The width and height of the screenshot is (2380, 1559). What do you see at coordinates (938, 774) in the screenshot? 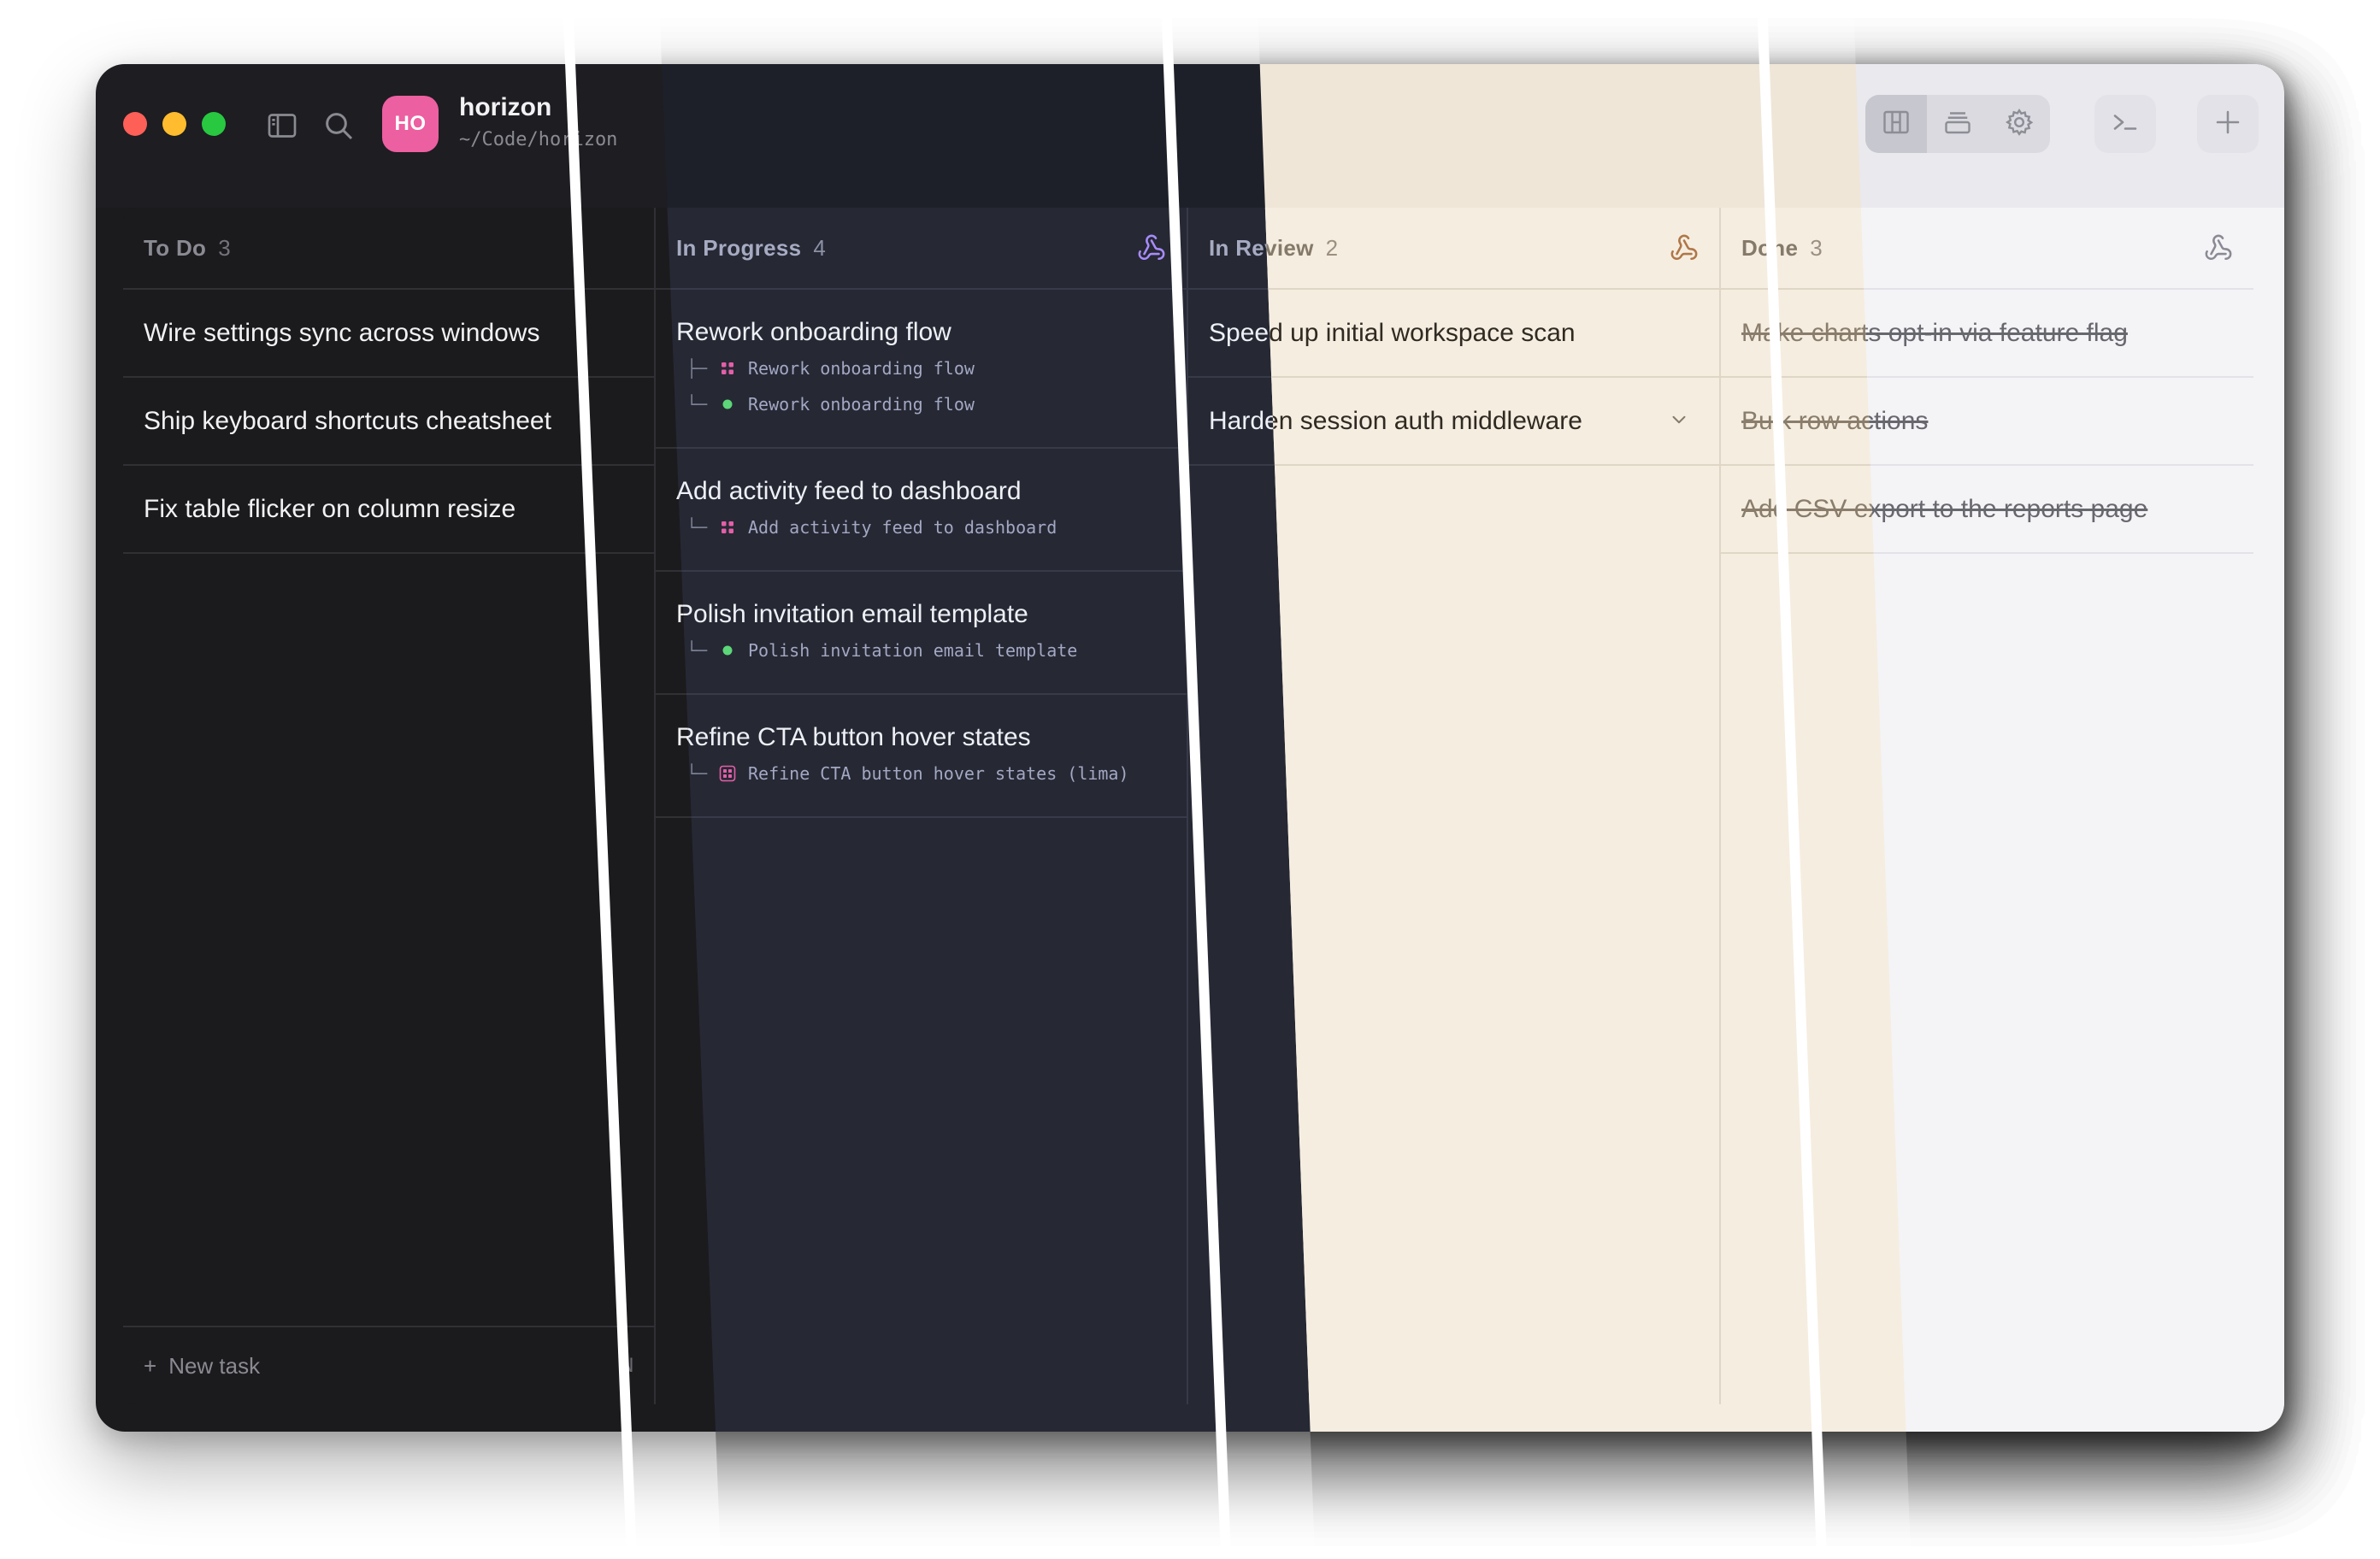
I see `session-label: Refine CTA button hover states (lima)` at bounding box center [938, 774].